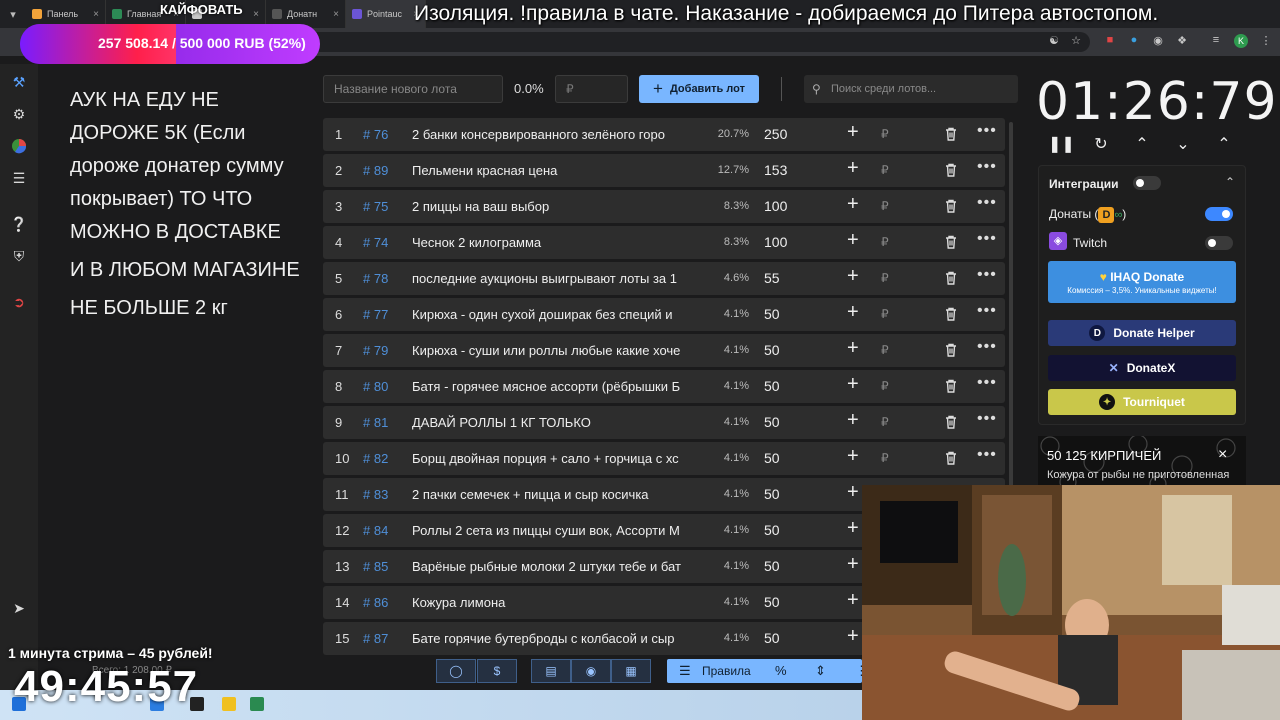  Describe the element at coordinates (699, 89) in the screenshot. I see `add-lot-button: + Добавить лот` at that location.